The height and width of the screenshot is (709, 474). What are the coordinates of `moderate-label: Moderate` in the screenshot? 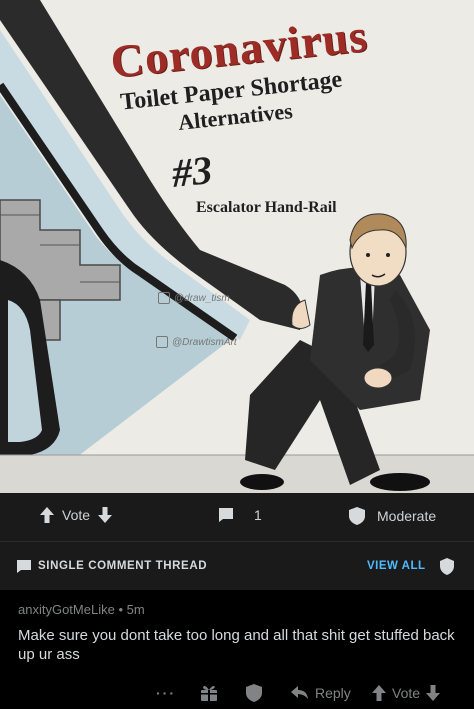 It's located at (407, 516).